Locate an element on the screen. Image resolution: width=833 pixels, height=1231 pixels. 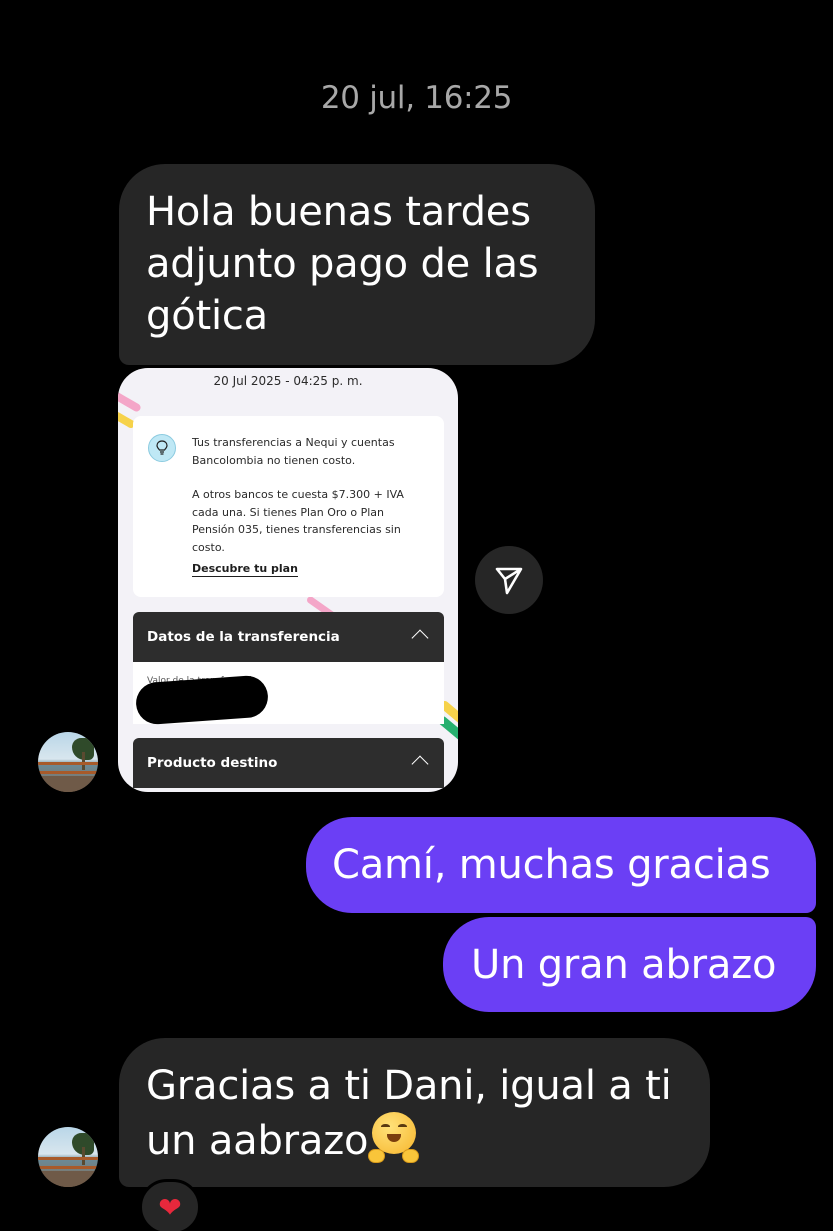
transfer-data-section-header: Datos de la transferencia is located at coordinates (288, 637).